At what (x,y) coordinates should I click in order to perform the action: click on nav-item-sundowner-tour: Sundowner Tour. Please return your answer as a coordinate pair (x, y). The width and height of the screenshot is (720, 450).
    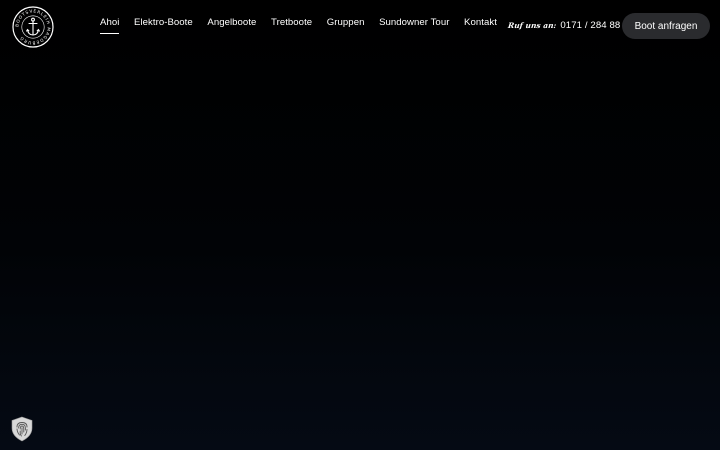
    Looking at the image, I should click on (414, 25).